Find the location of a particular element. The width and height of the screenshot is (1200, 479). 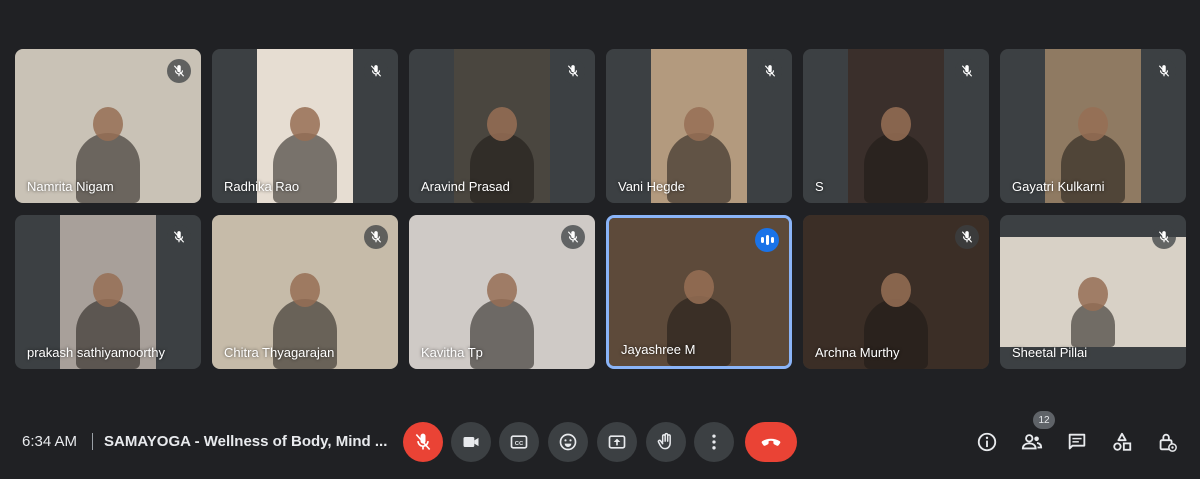

participant-name: Archna Murthy is located at coordinates (857, 352).